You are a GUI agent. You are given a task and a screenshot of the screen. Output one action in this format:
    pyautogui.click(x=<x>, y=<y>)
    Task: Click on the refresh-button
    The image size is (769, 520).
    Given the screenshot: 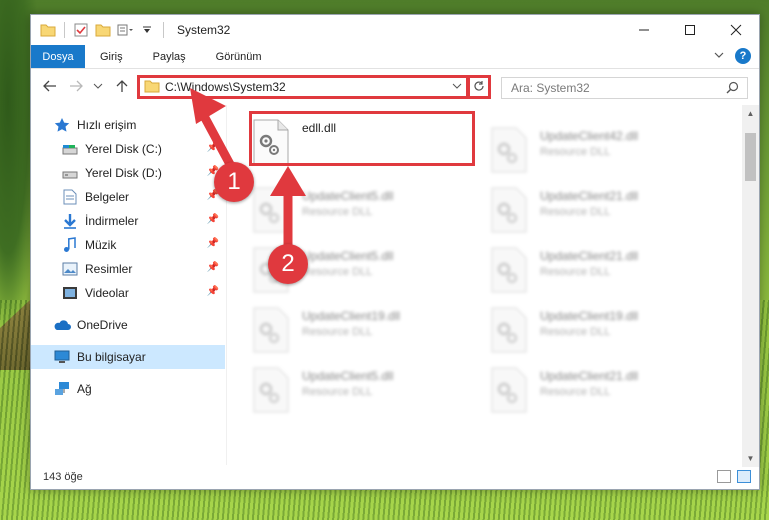 What is the action you would take?
    pyautogui.click(x=479, y=87)
    